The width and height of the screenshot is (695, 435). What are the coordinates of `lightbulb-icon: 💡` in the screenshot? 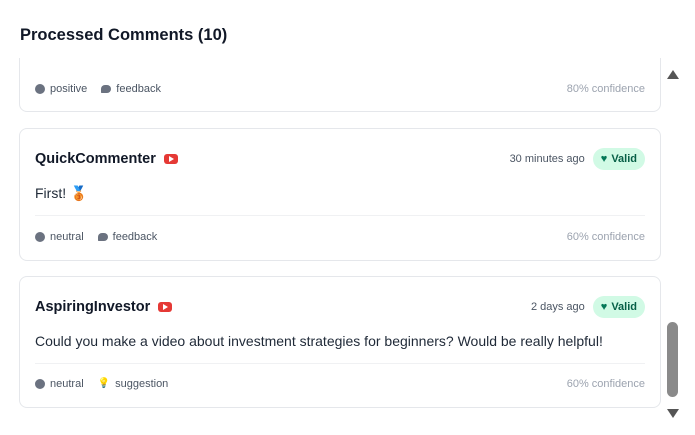 It's located at (104, 383).